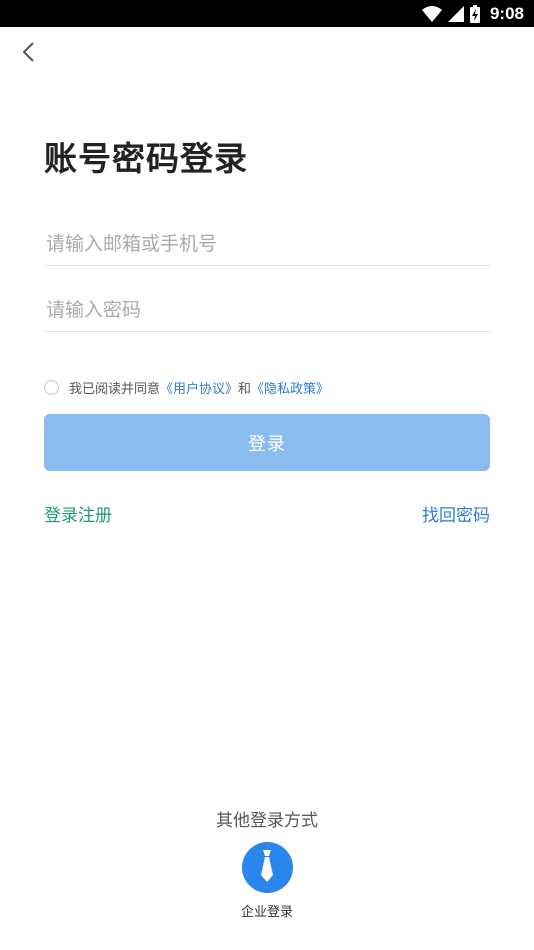  What do you see at coordinates (267, 821) in the screenshot?
I see `other-login-title: 其他登录方式` at bounding box center [267, 821].